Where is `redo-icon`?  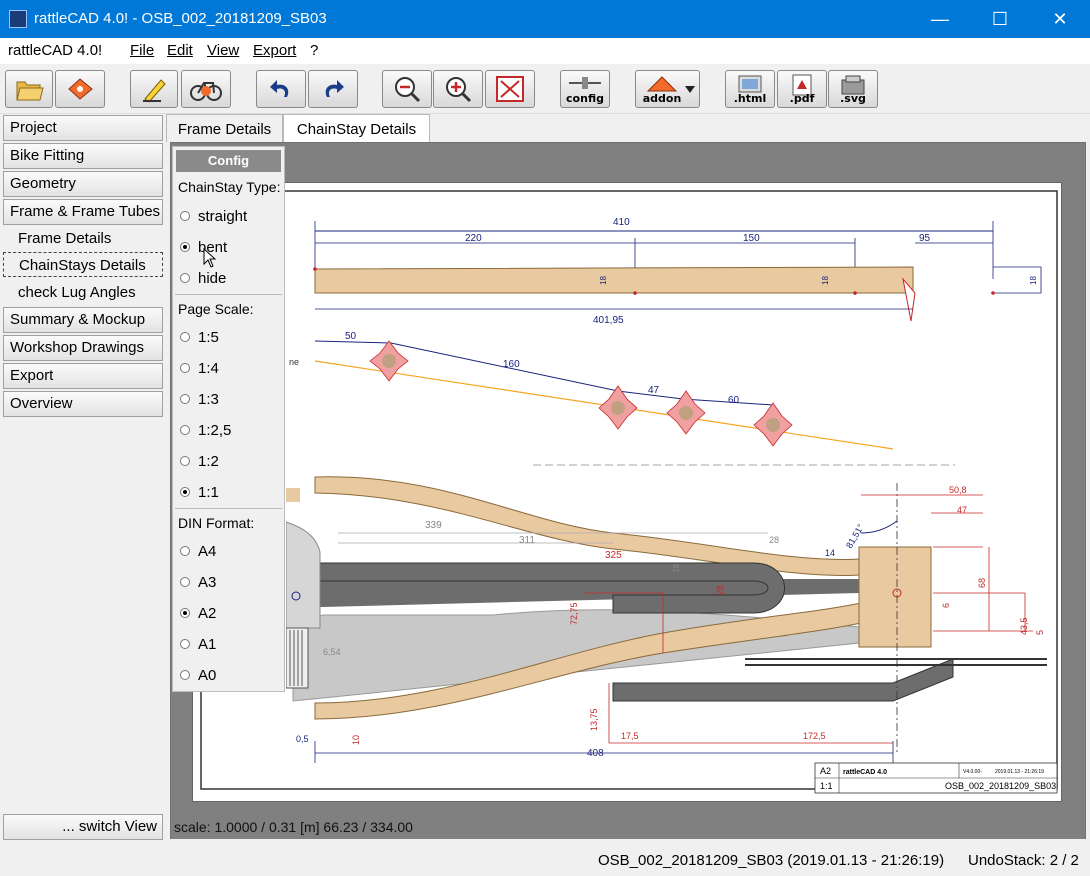
redo-icon is located at coordinates (334, 88).